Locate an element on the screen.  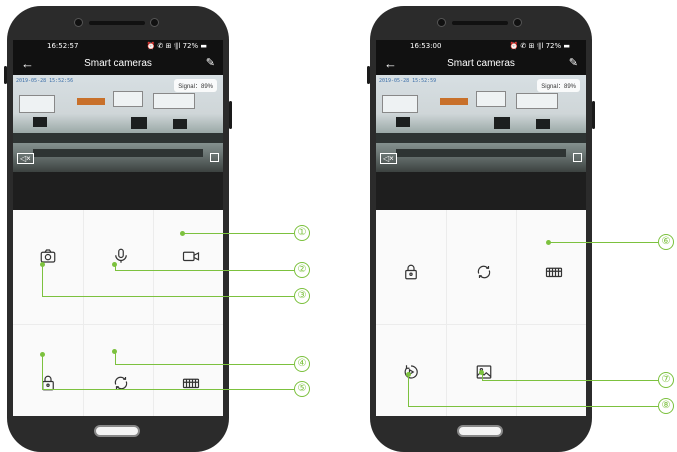
callout-number: ⑥ is located at coordinates (666, 242).